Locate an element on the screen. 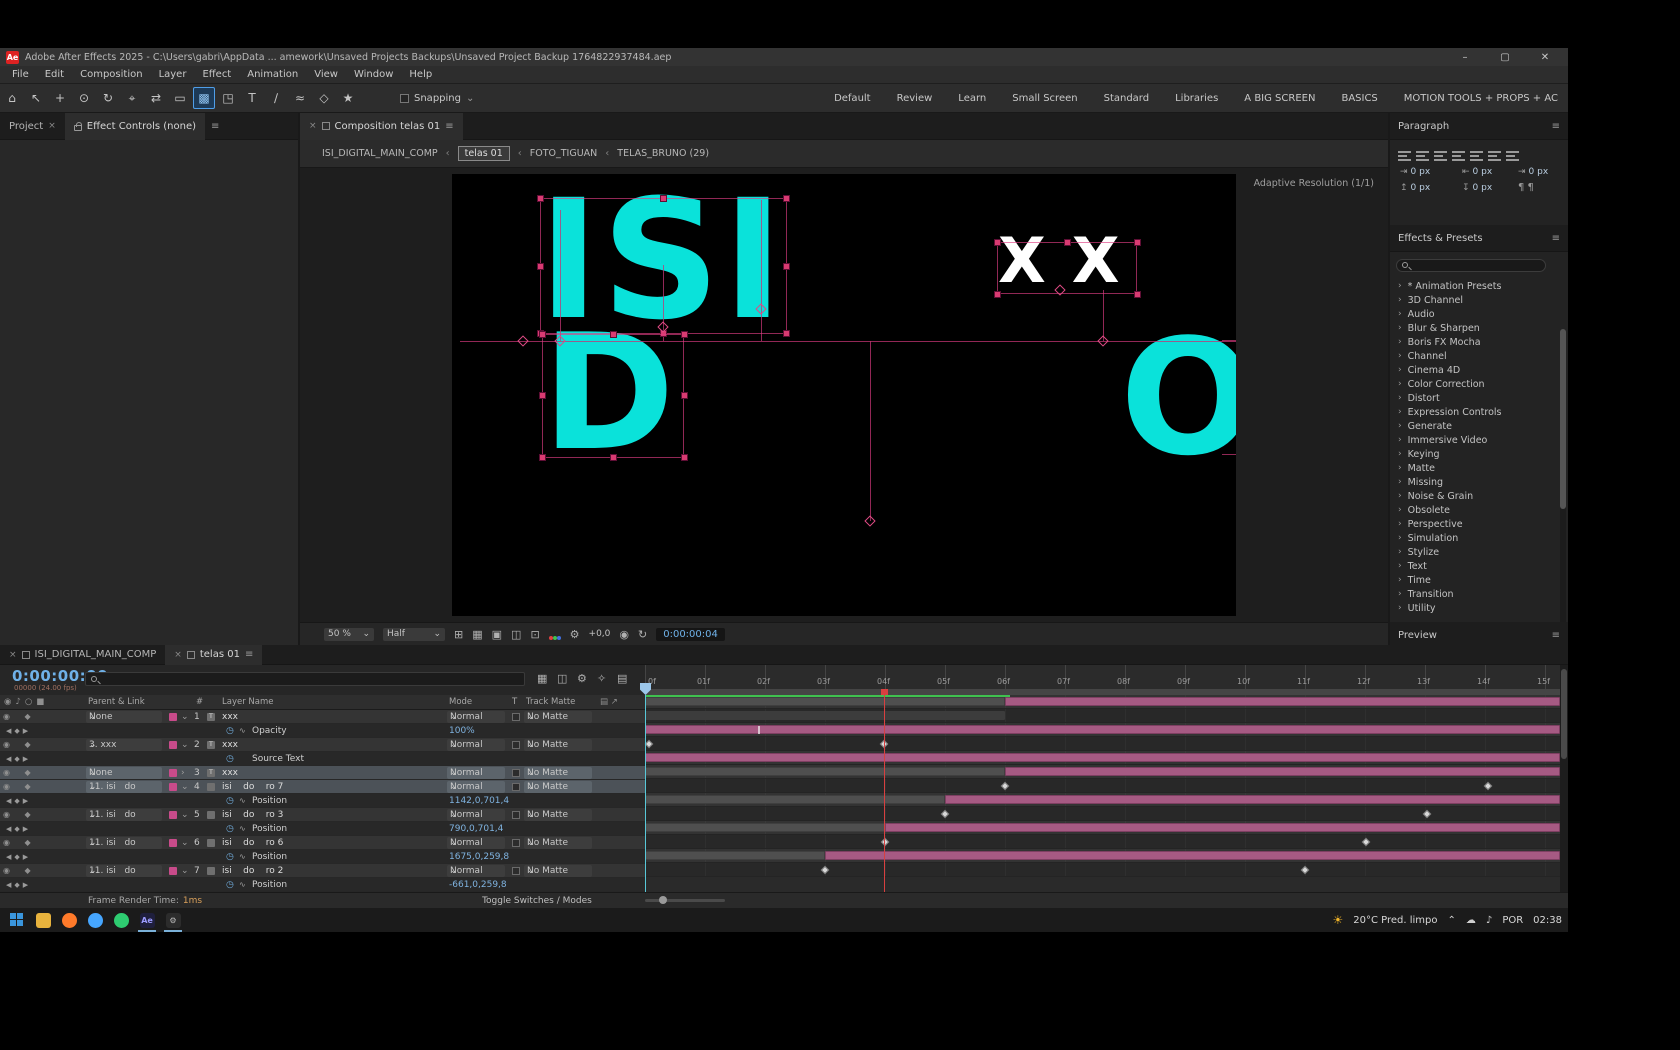 The width and height of the screenshot is (1680, 1050). taskbar-explorer-icon is located at coordinates (43, 920).